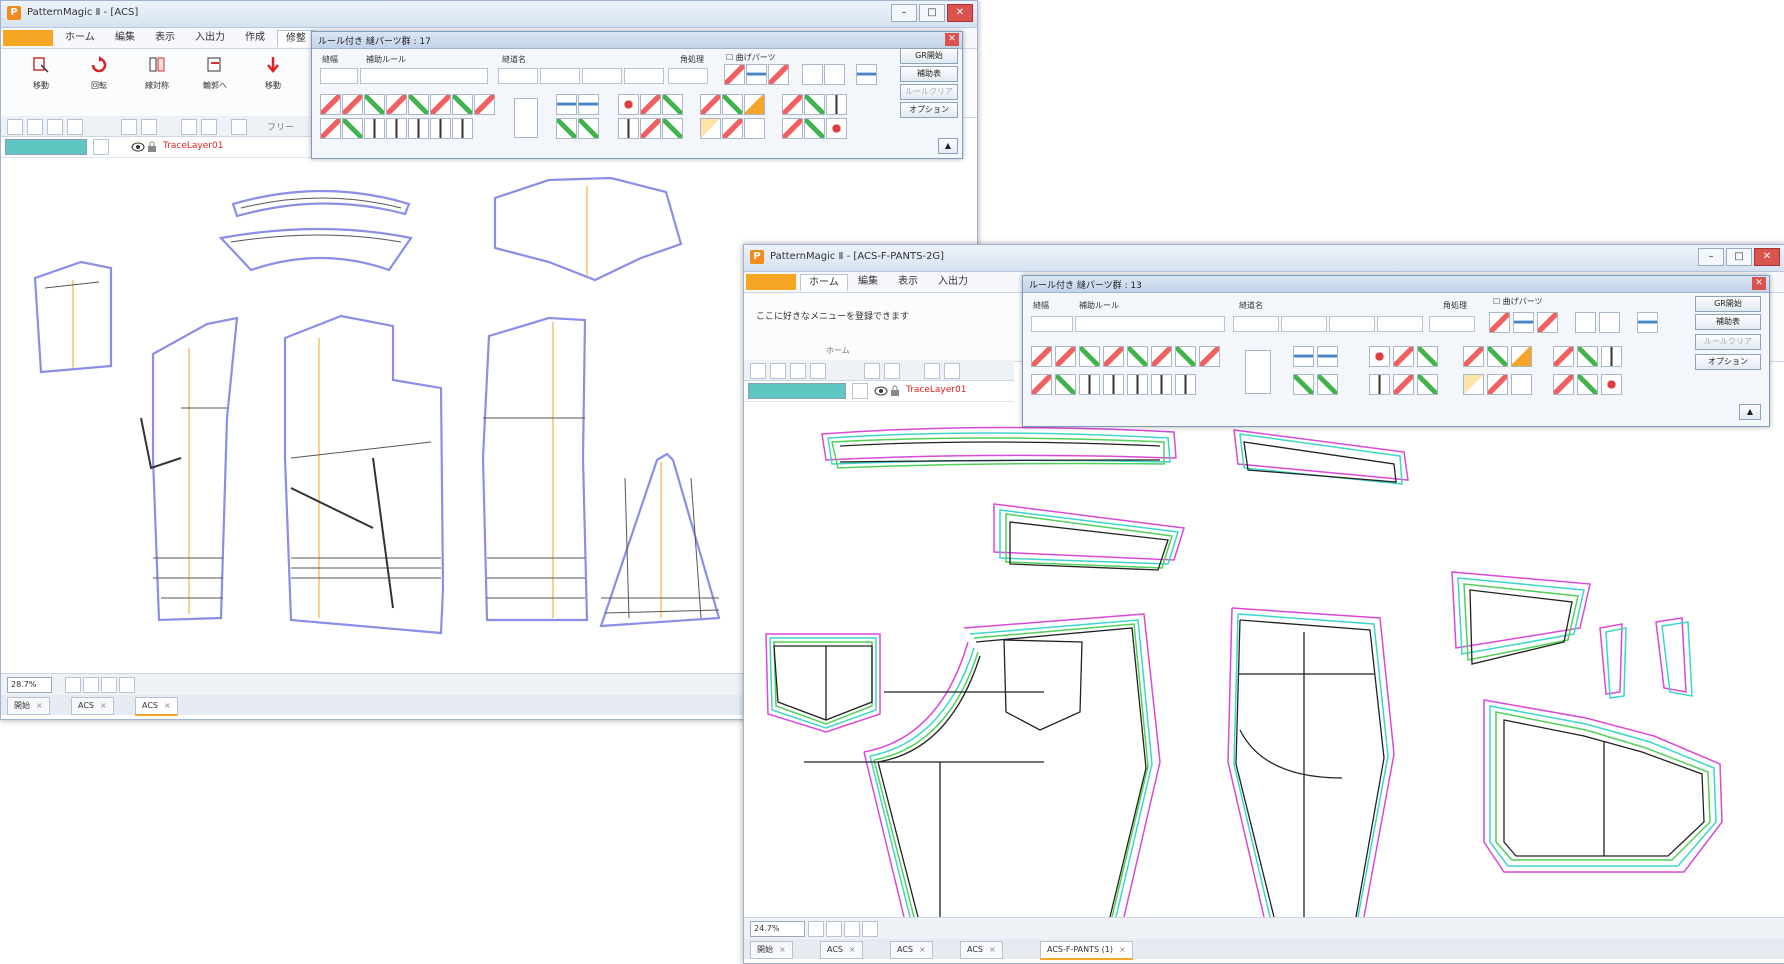 The height and width of the screenshot is (964, 1784). What do you see at coordinates (239, 127) in the screenshot?
I see `cursor-icon` at bounding box center [239, 127].